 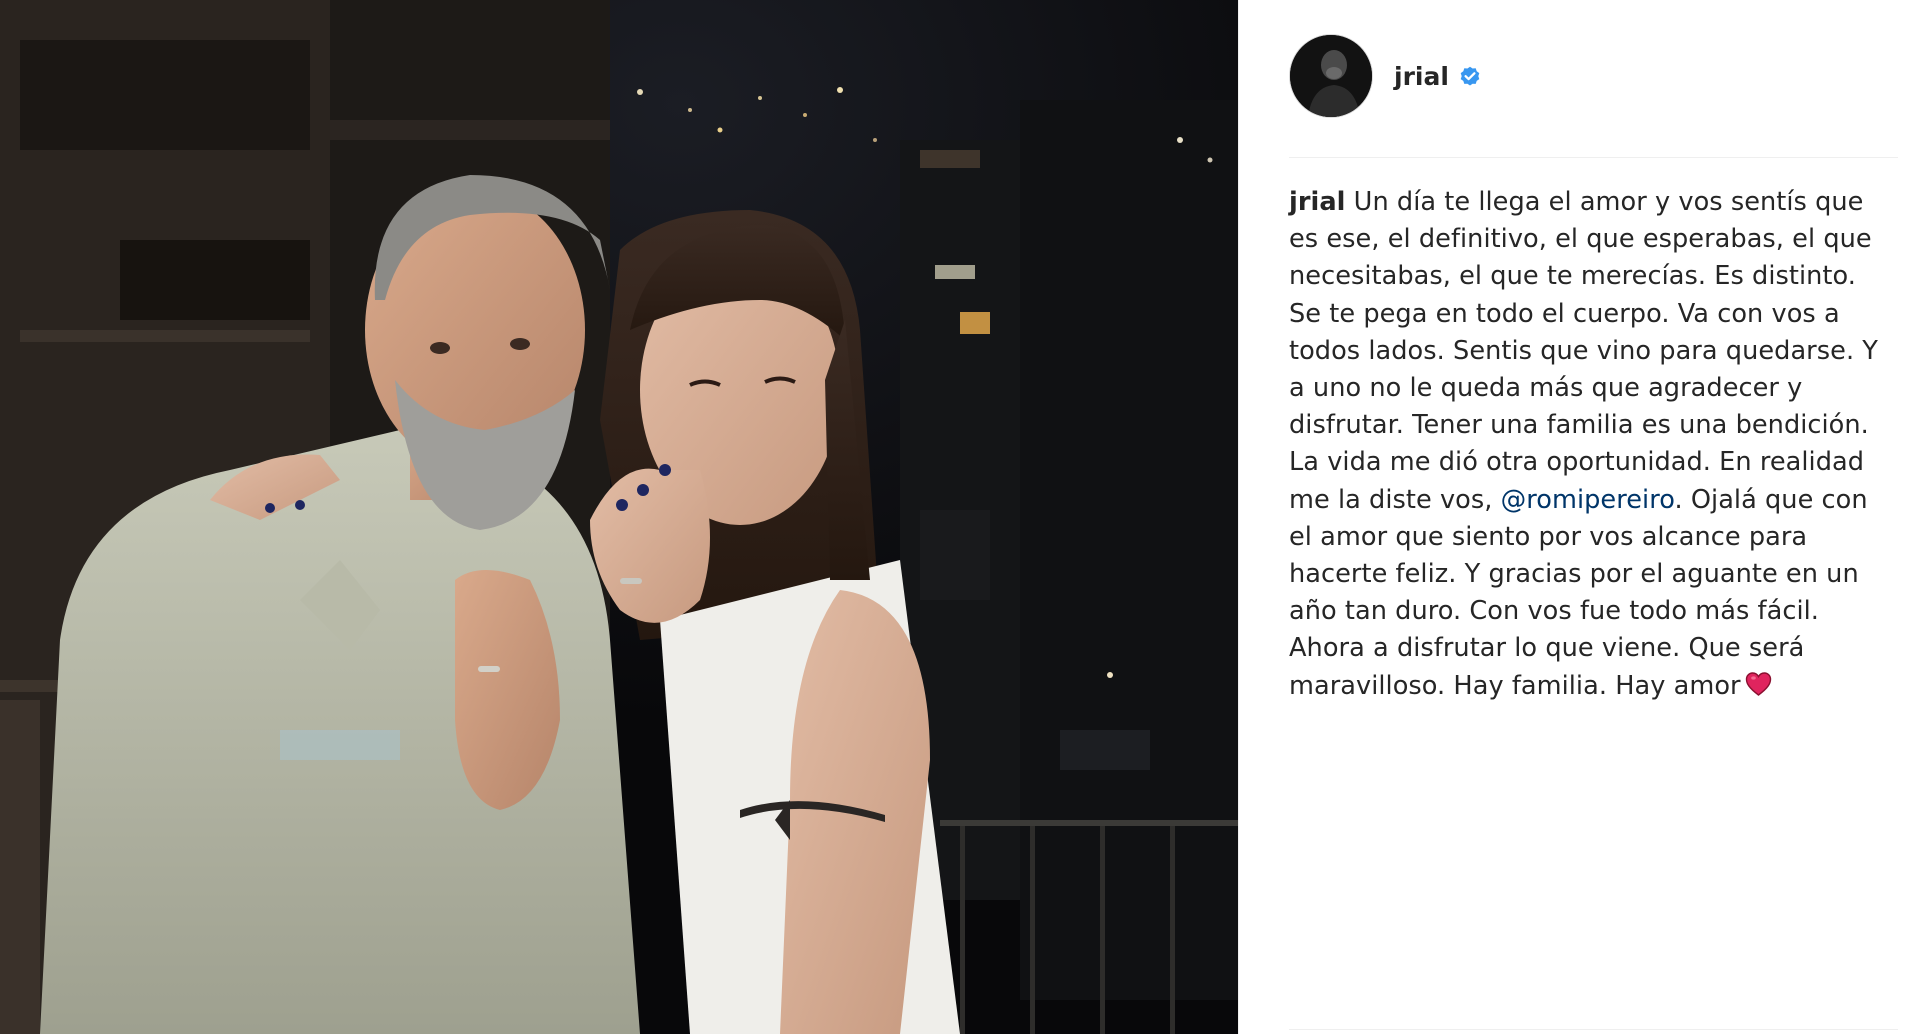 I want to click on author-username: jrial, so click(x=1421, y=76).